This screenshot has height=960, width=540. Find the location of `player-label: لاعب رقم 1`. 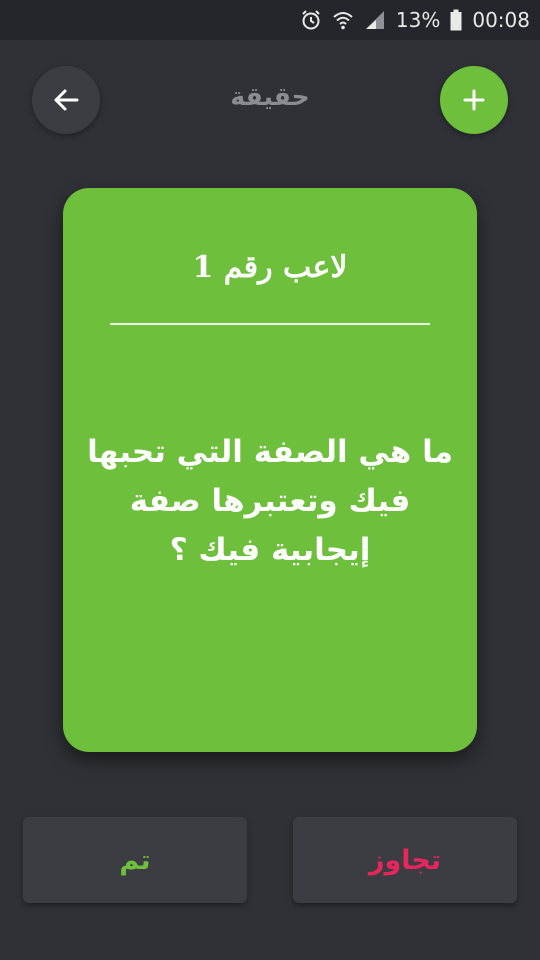

player-label: لاعب رقم 1 is located at coordinates (270, 267).